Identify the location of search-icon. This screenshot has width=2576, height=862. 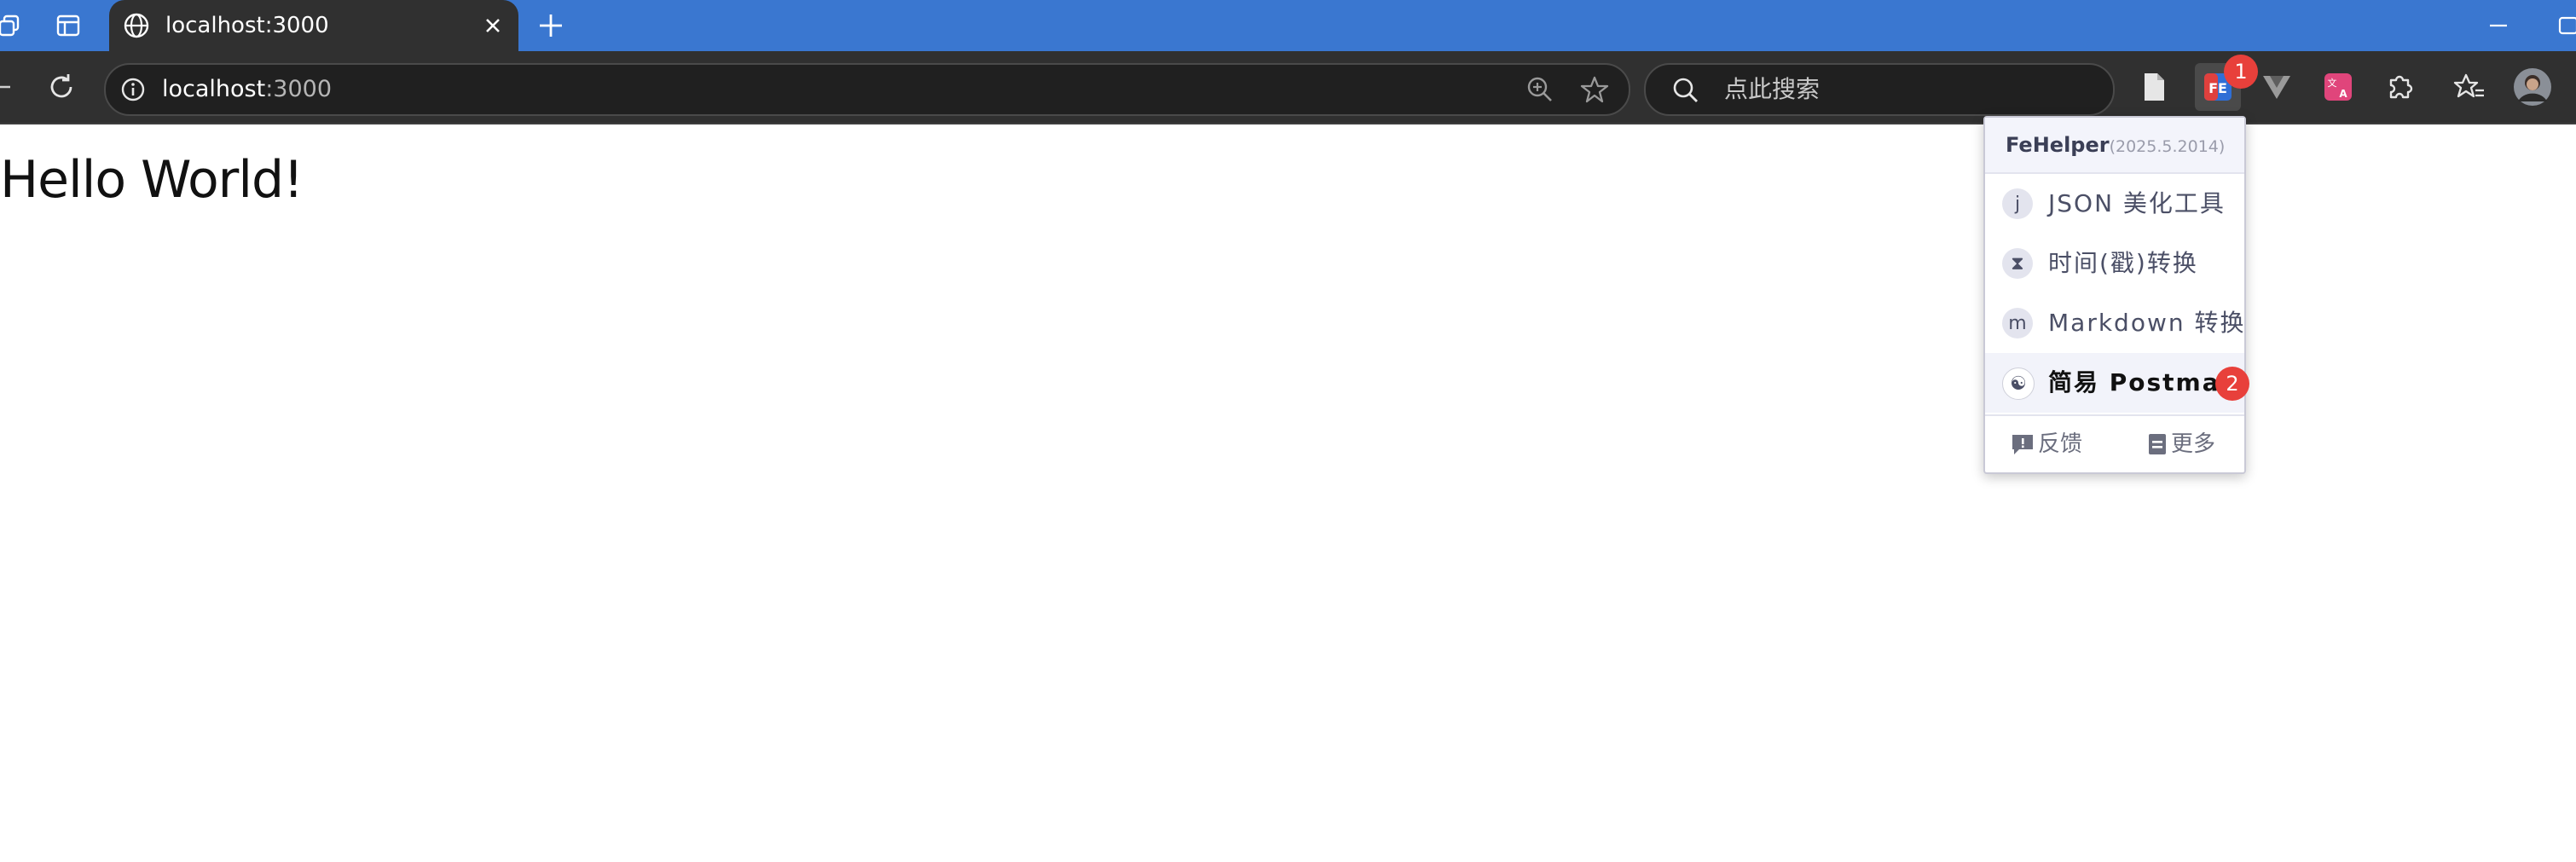
(1686, 90).